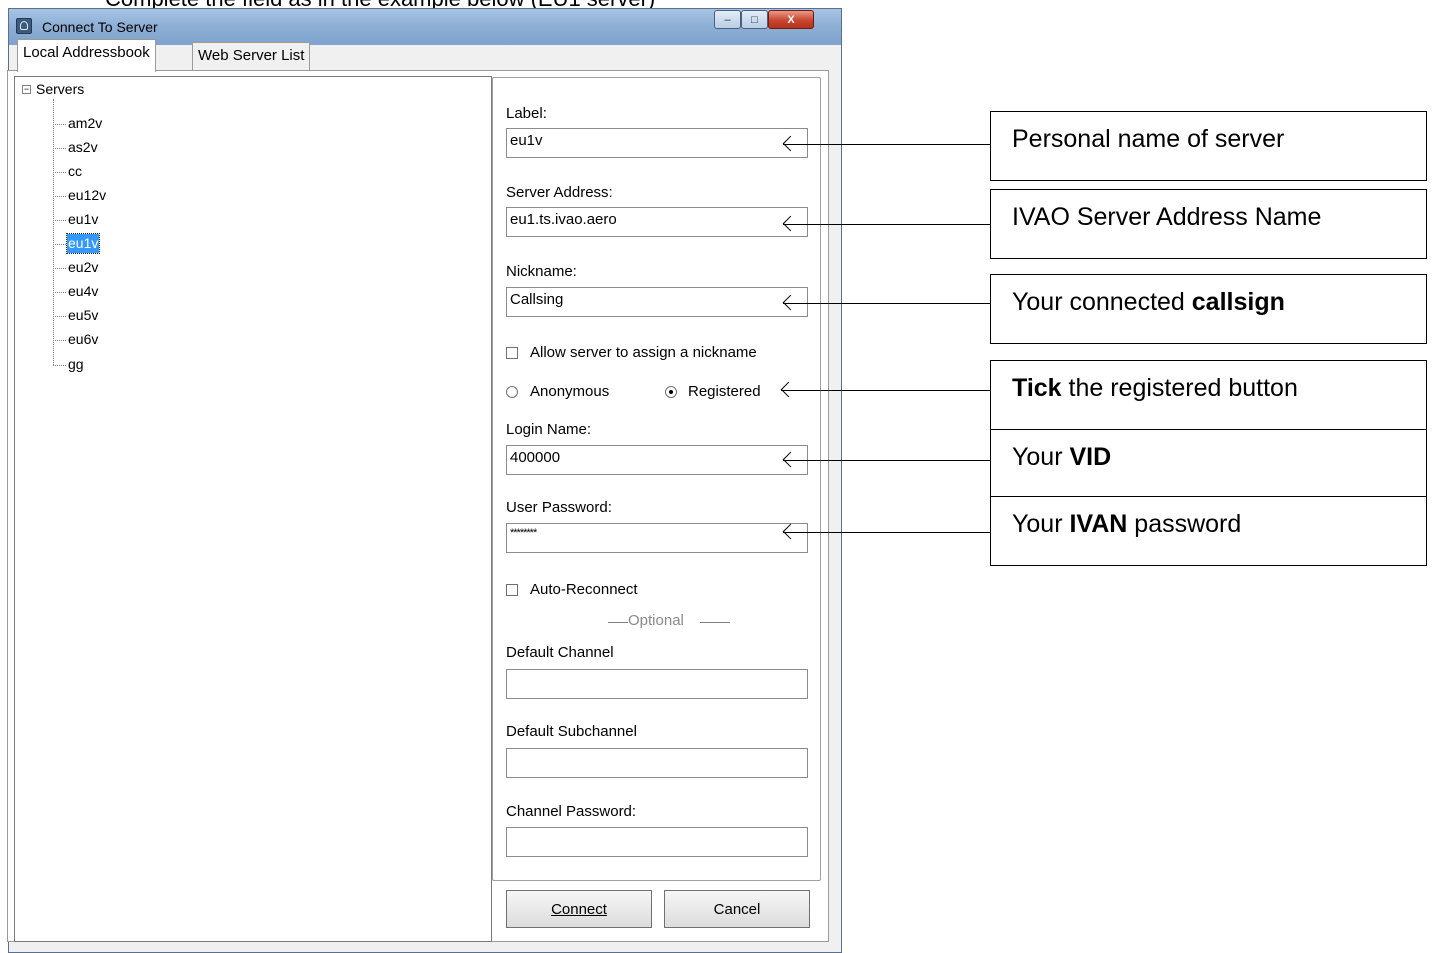  What do you see at coordinates (1179, 388) in the screenshot?
I see `callout-registered-suffix: the registered button` at bounding box center [1179, 388].